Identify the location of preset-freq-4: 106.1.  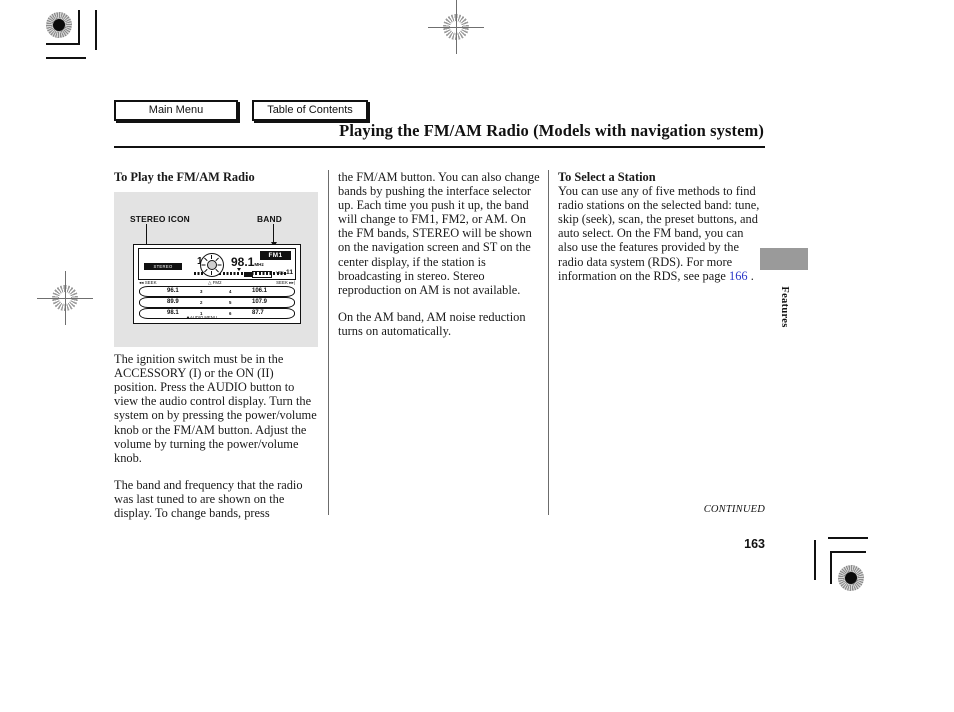
(260, 290).